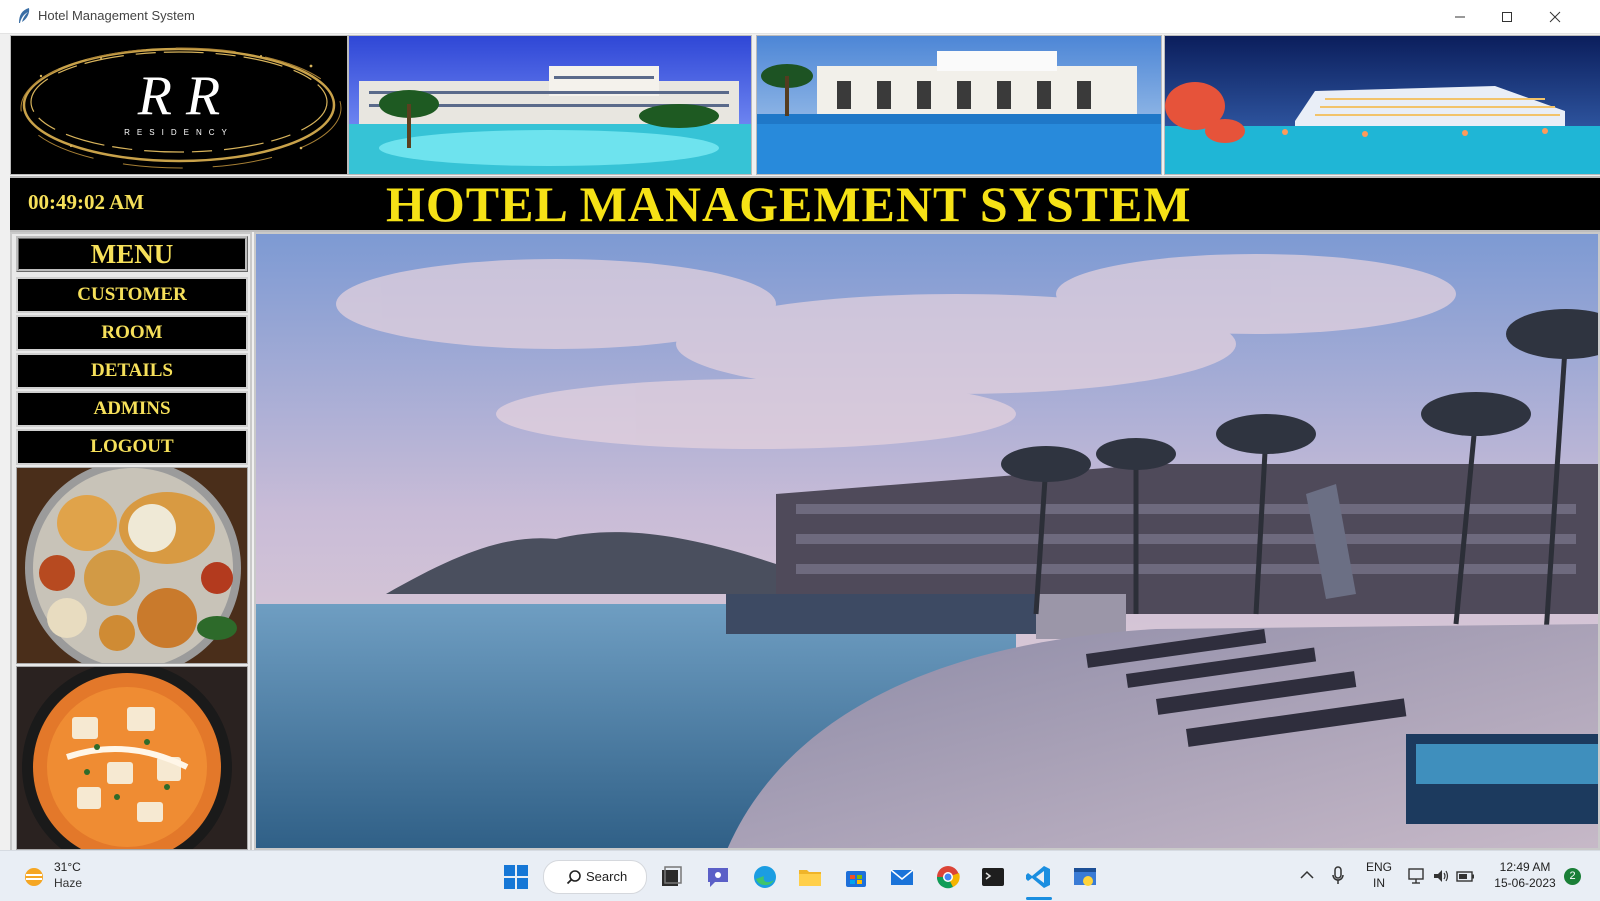 The width and height of the screenshot is (1600, 901). What do you see at coordinates (993, 877) in the screenshot?
I see `terminal-icon` at bounding box center [993, 877].